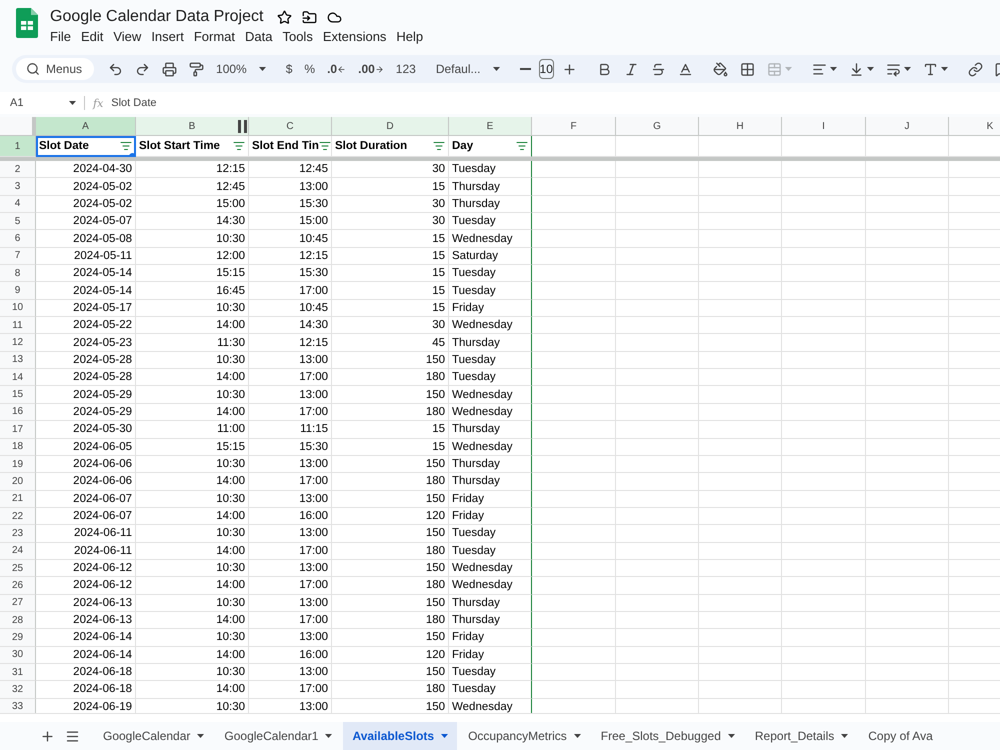  I want to click on row-header: 22, so click(18, 517).